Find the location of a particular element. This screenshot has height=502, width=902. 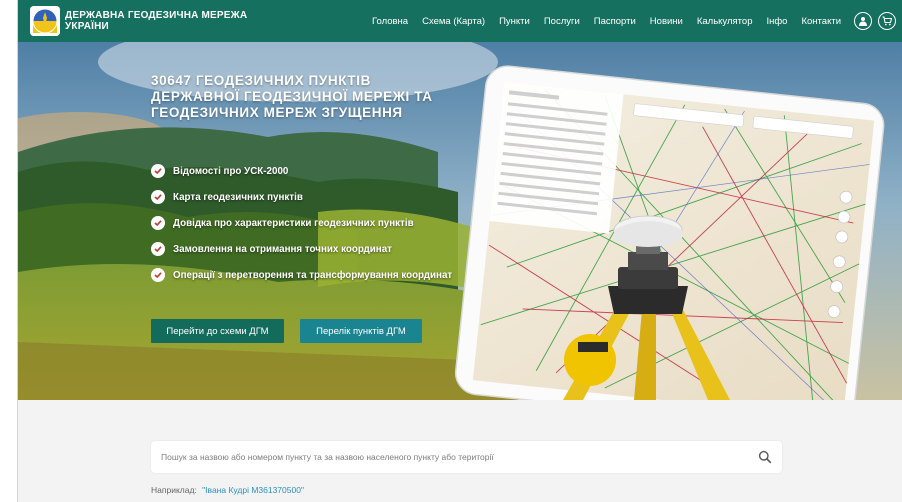

feature-item: Карта геодезичних пунктів is located at coordinates (301, 197).